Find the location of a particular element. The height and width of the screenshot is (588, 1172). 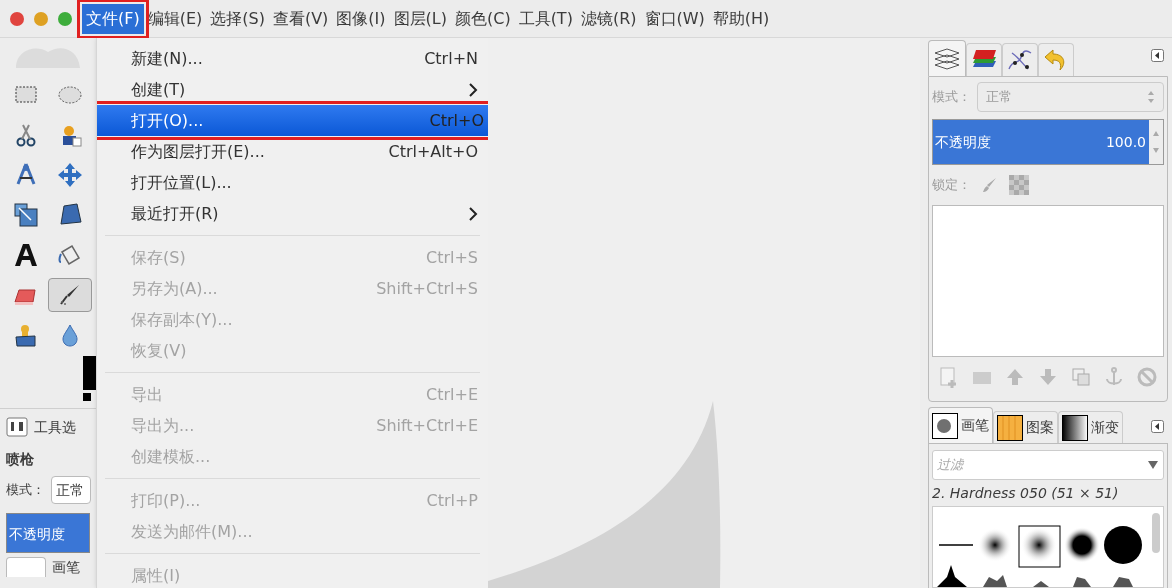

lock-label: 锁定： is located at coordinates (951, 185).